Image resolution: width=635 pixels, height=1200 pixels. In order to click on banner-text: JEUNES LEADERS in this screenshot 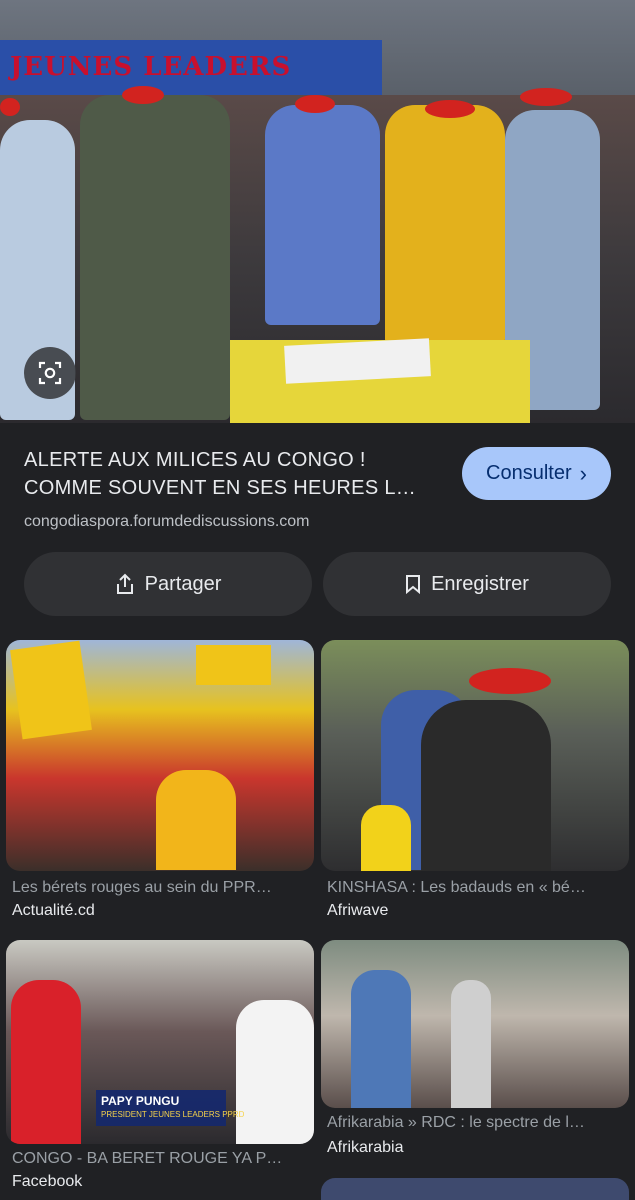, I will do `click(151, 67)`.